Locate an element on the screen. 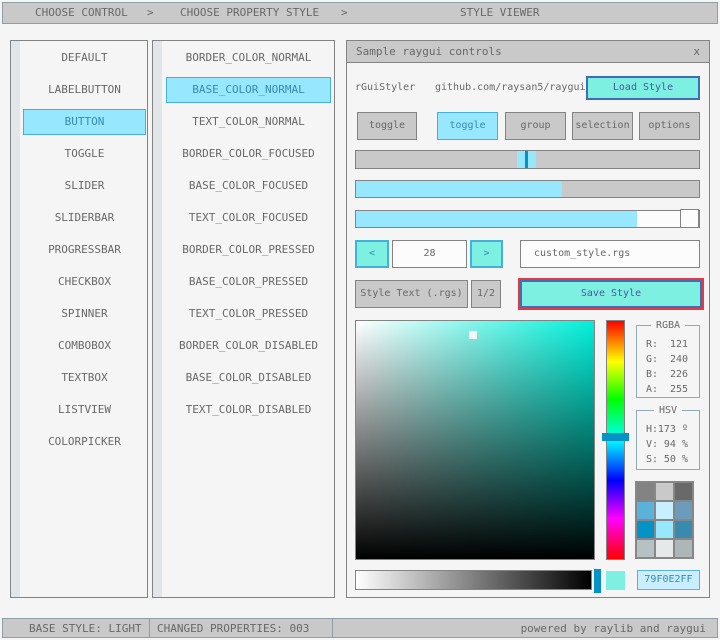 This screenshot has width=720, height=640. style-text-button: Style Text (.rgs) is located at coordinates (411, 294).